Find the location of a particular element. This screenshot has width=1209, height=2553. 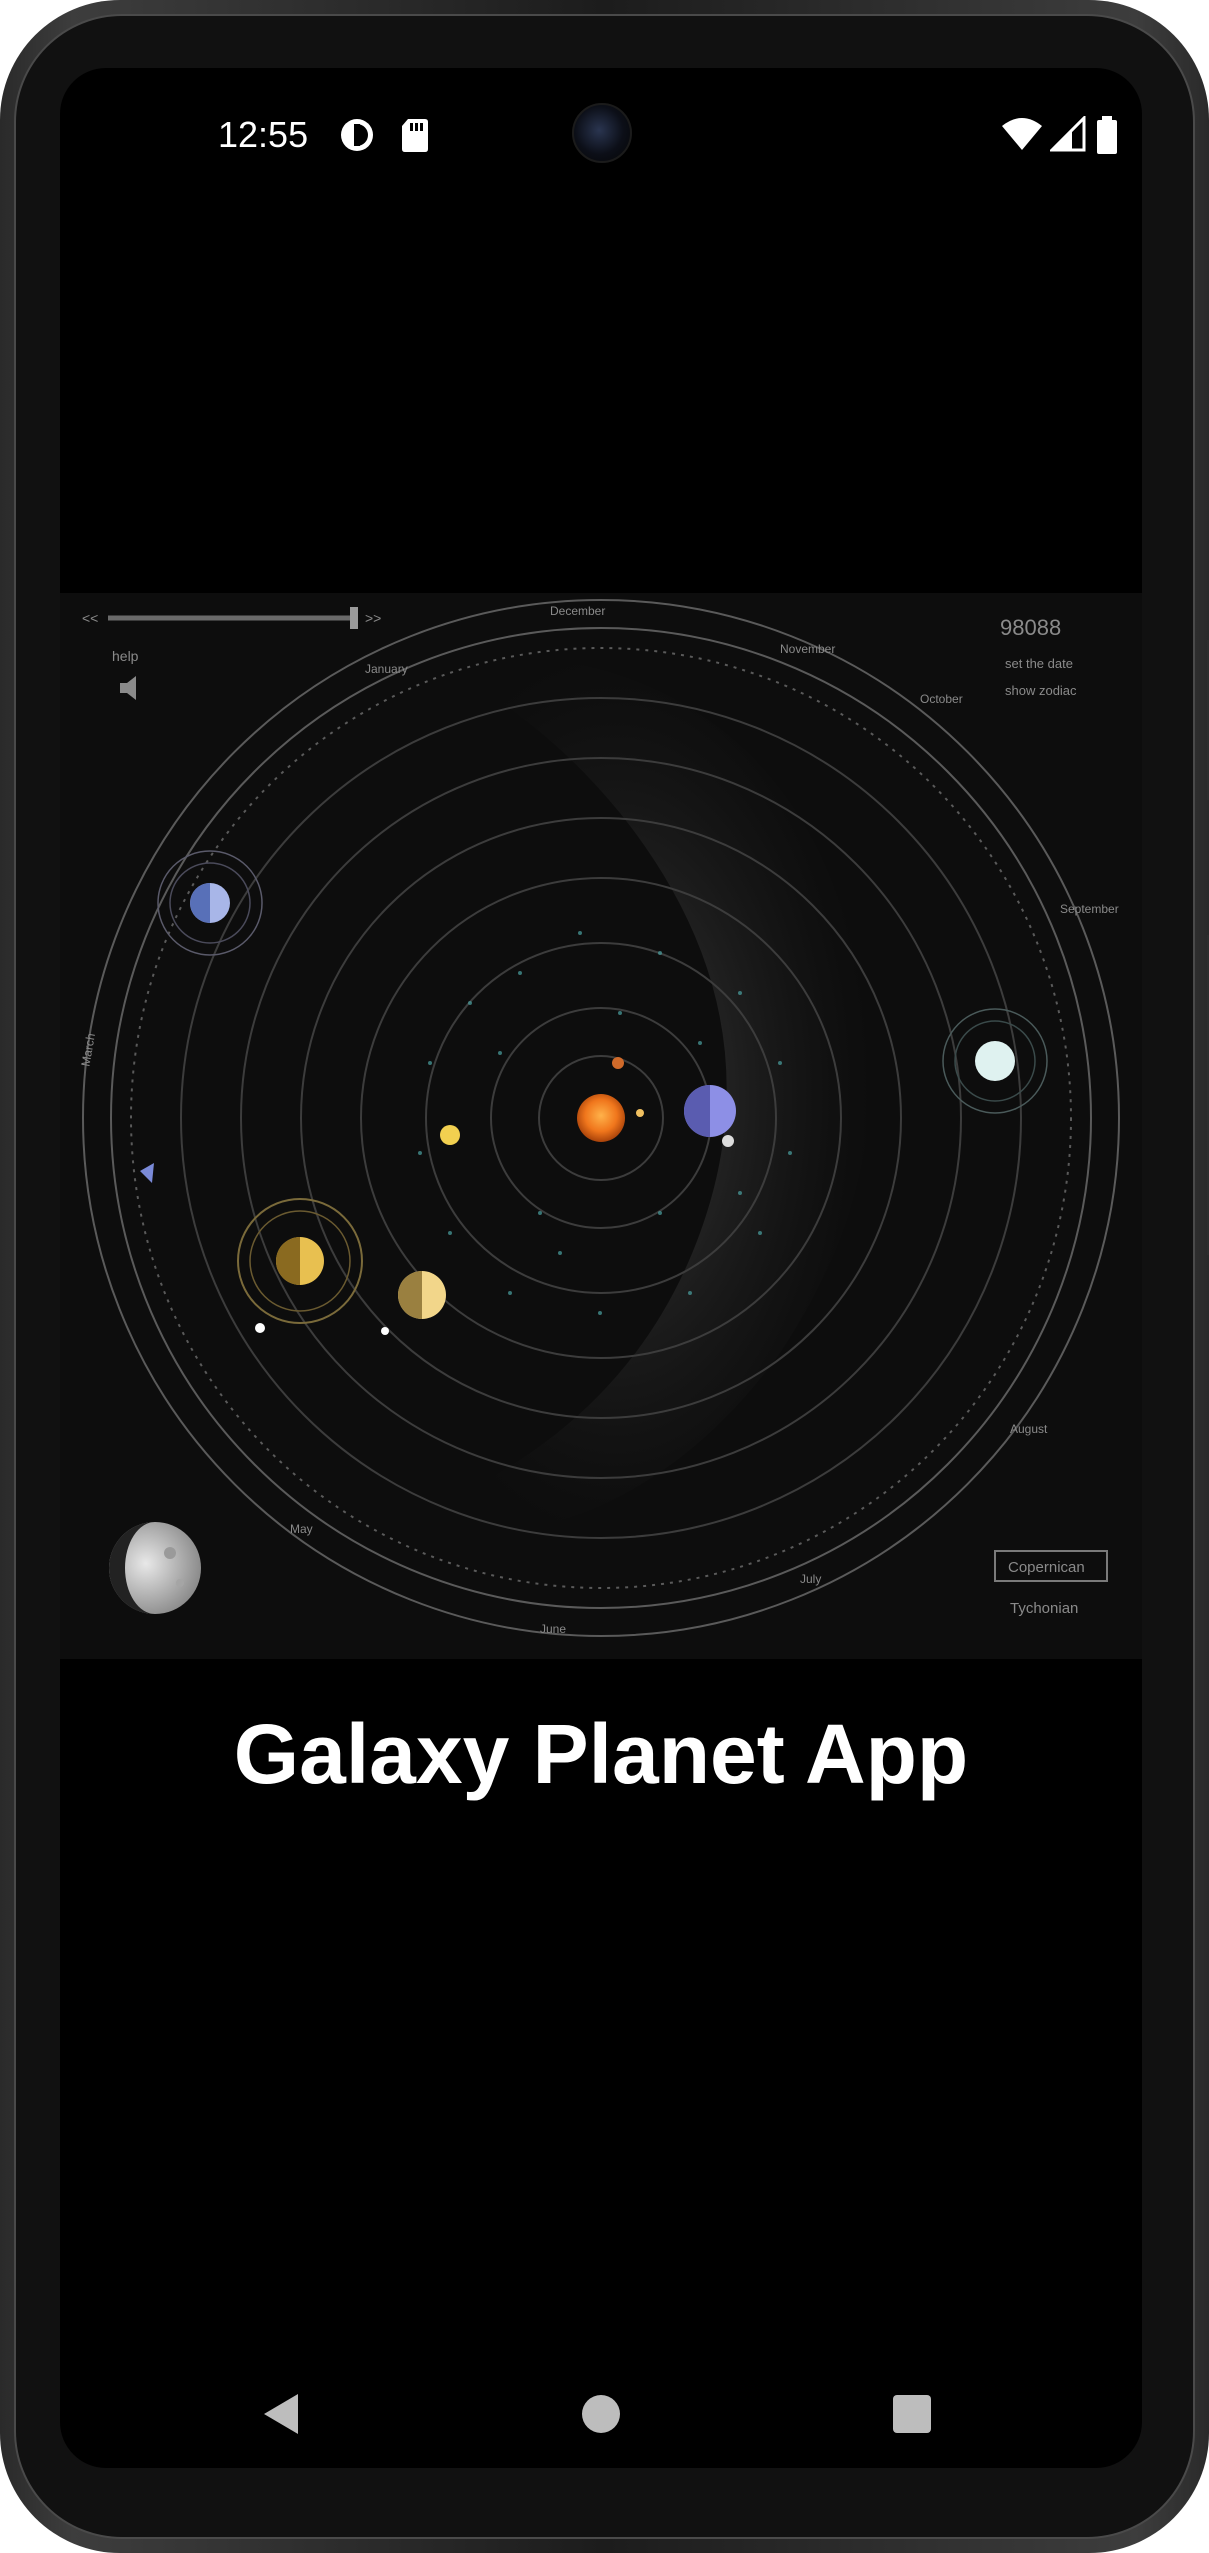

sun is located at coordinates (601, 1118).